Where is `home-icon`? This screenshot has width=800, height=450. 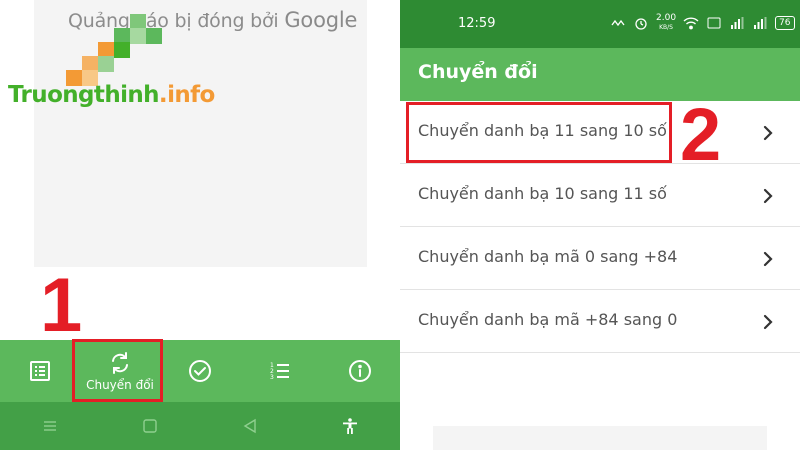 home-icon is located at coordinates (150, 426).